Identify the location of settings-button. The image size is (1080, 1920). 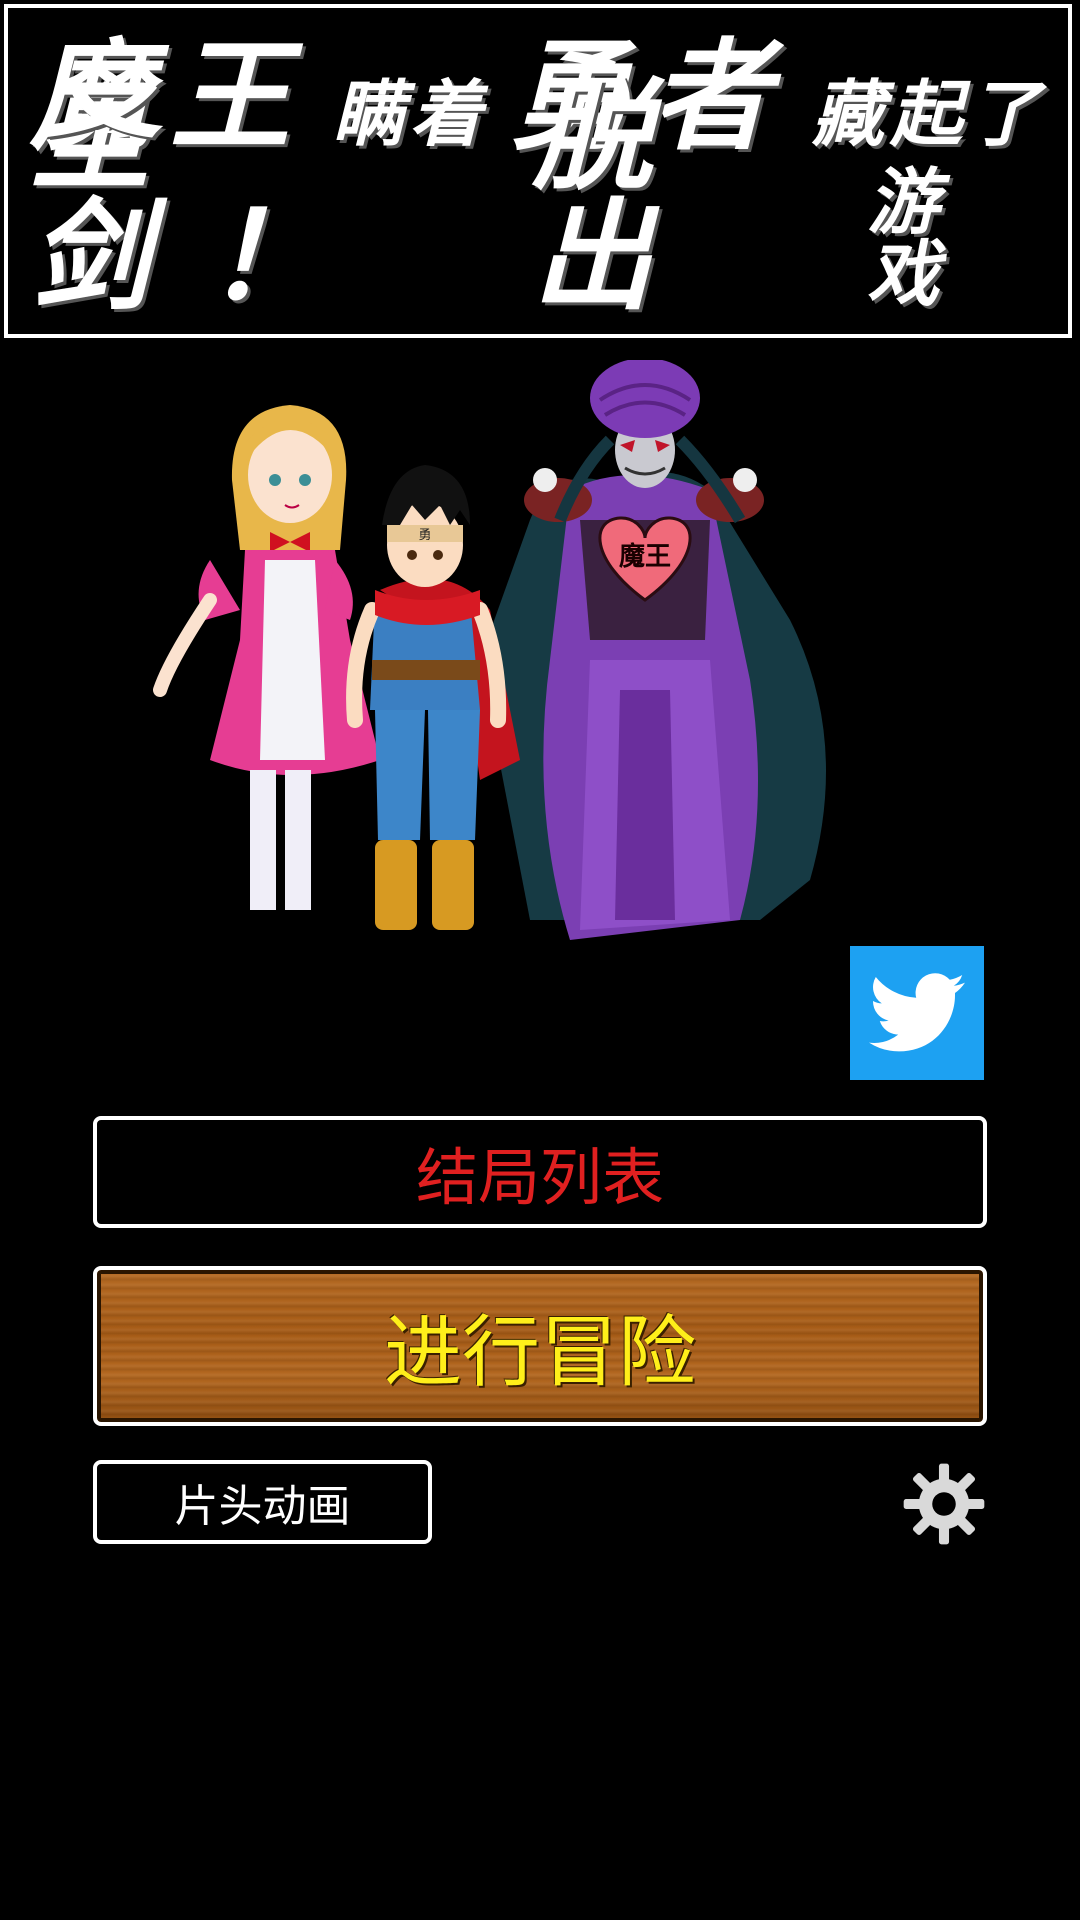
(944, 1504).